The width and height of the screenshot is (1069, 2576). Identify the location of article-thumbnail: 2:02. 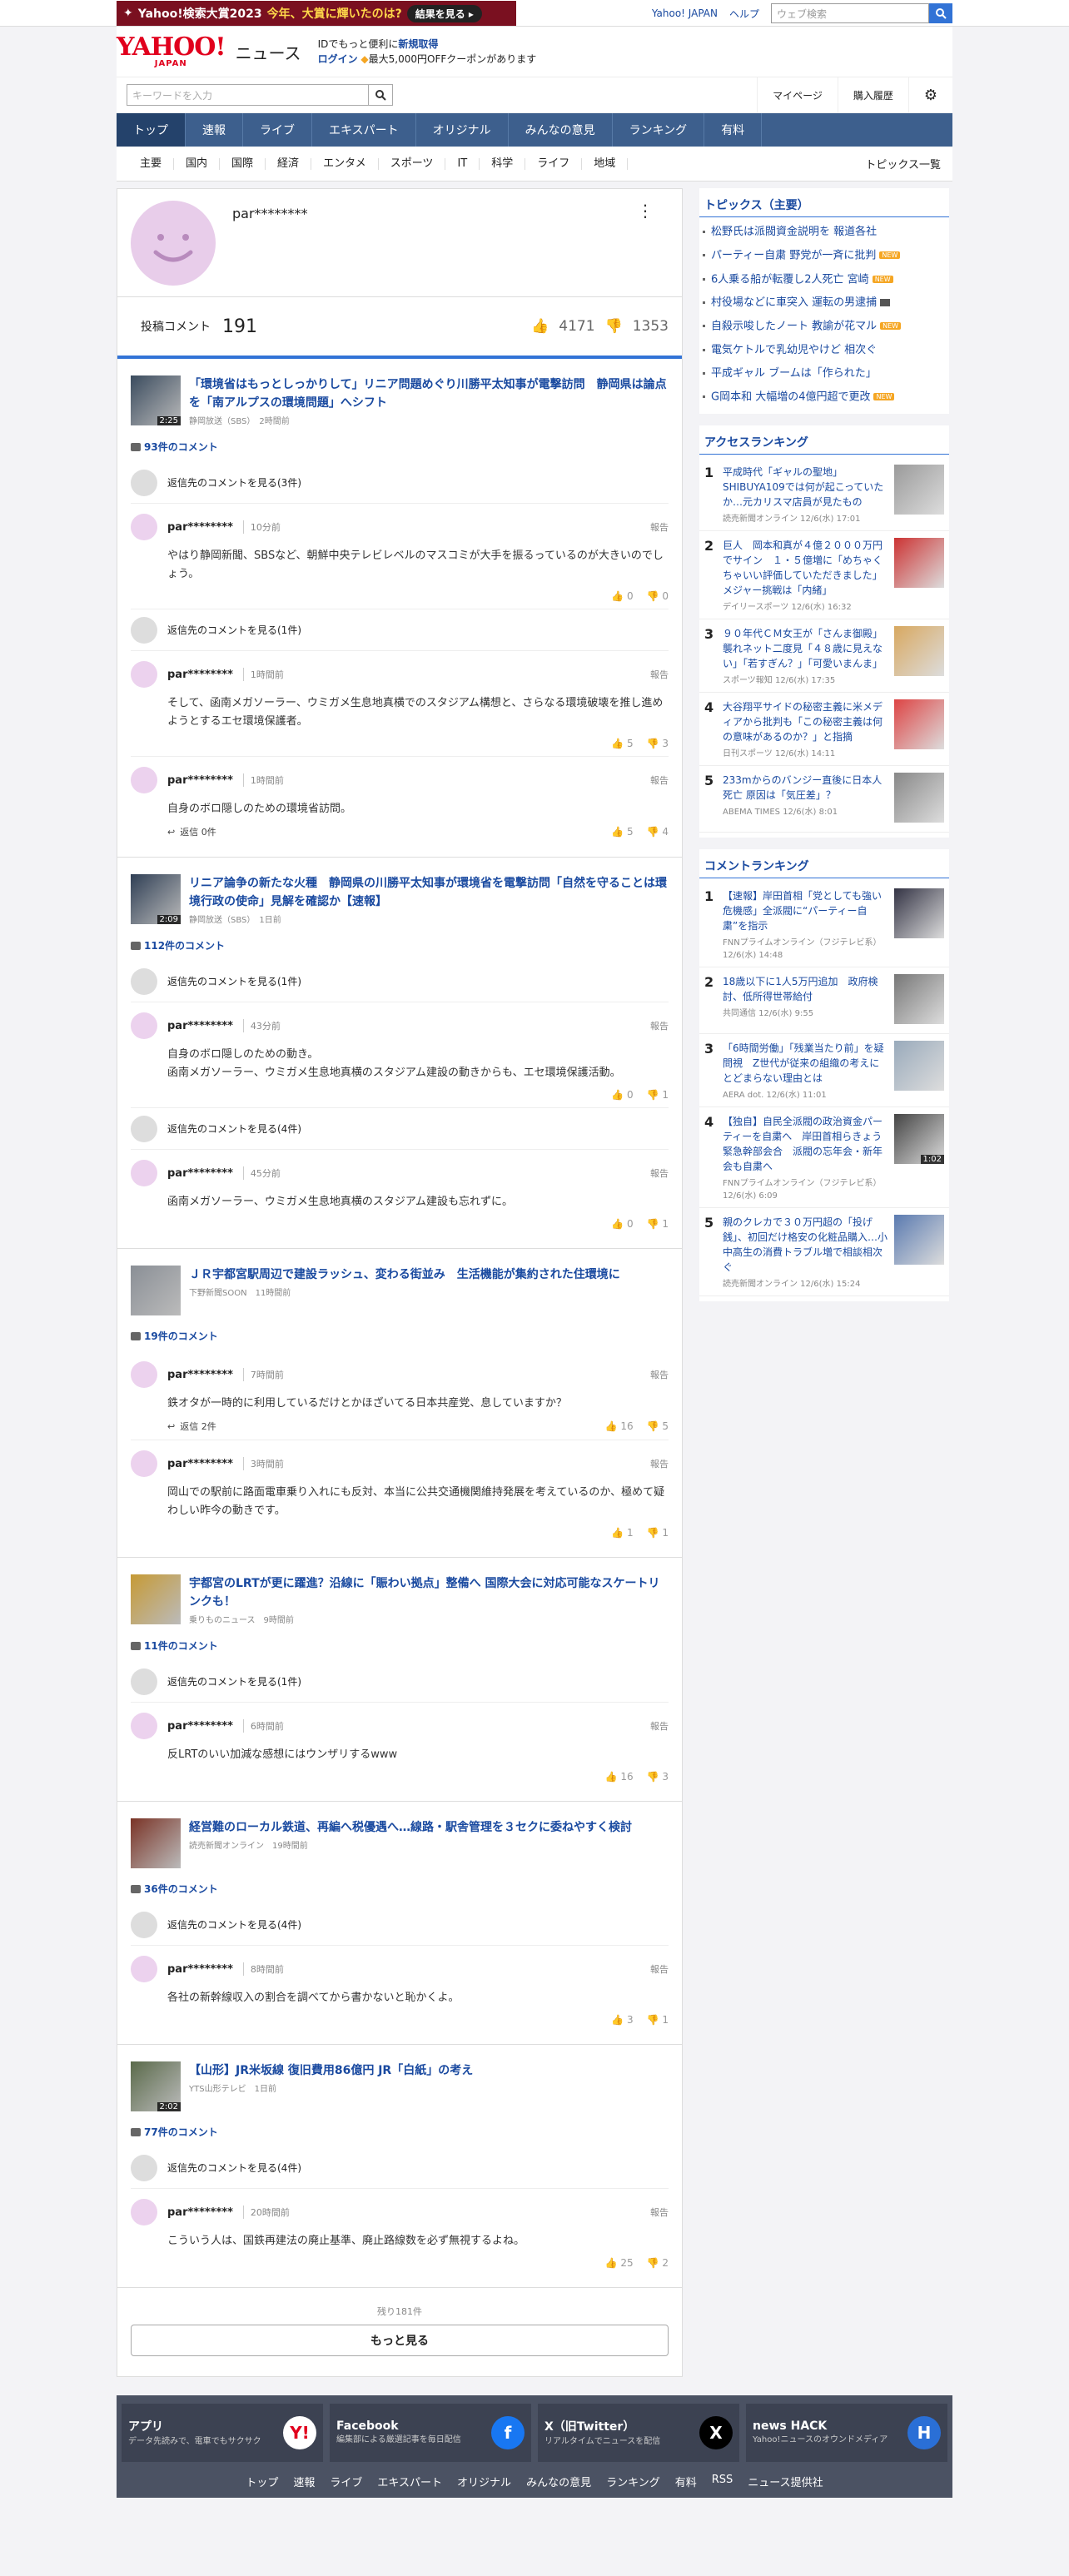
(156, 2086).